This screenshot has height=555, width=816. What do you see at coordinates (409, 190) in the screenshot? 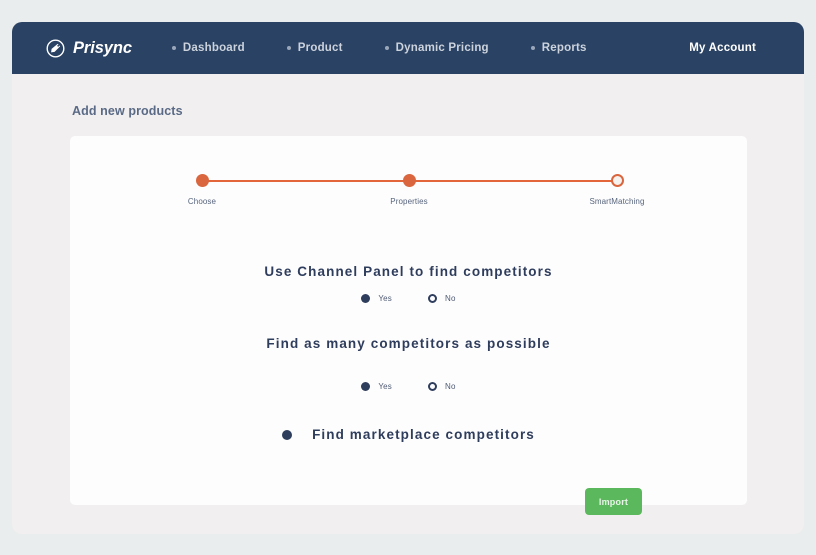
I see `step-properties: Properties` at bounding box center [409, 190].